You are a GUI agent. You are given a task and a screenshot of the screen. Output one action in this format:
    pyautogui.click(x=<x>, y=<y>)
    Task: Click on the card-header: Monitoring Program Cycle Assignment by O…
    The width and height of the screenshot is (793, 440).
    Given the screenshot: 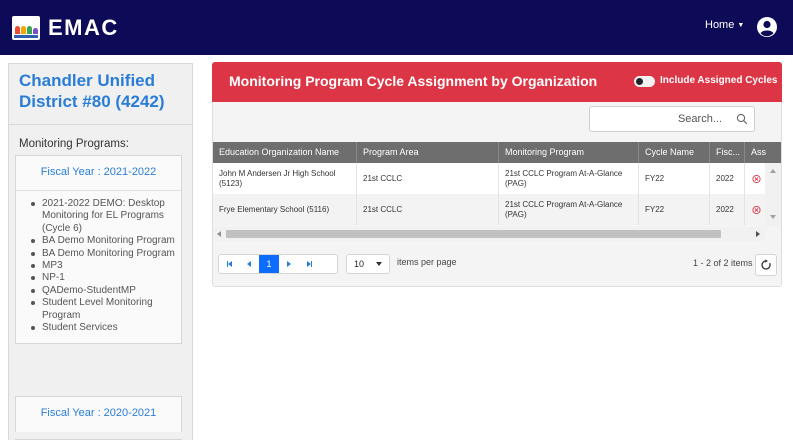 What is the action you would take?
    pyautogui.click(x=497, y=82)
    